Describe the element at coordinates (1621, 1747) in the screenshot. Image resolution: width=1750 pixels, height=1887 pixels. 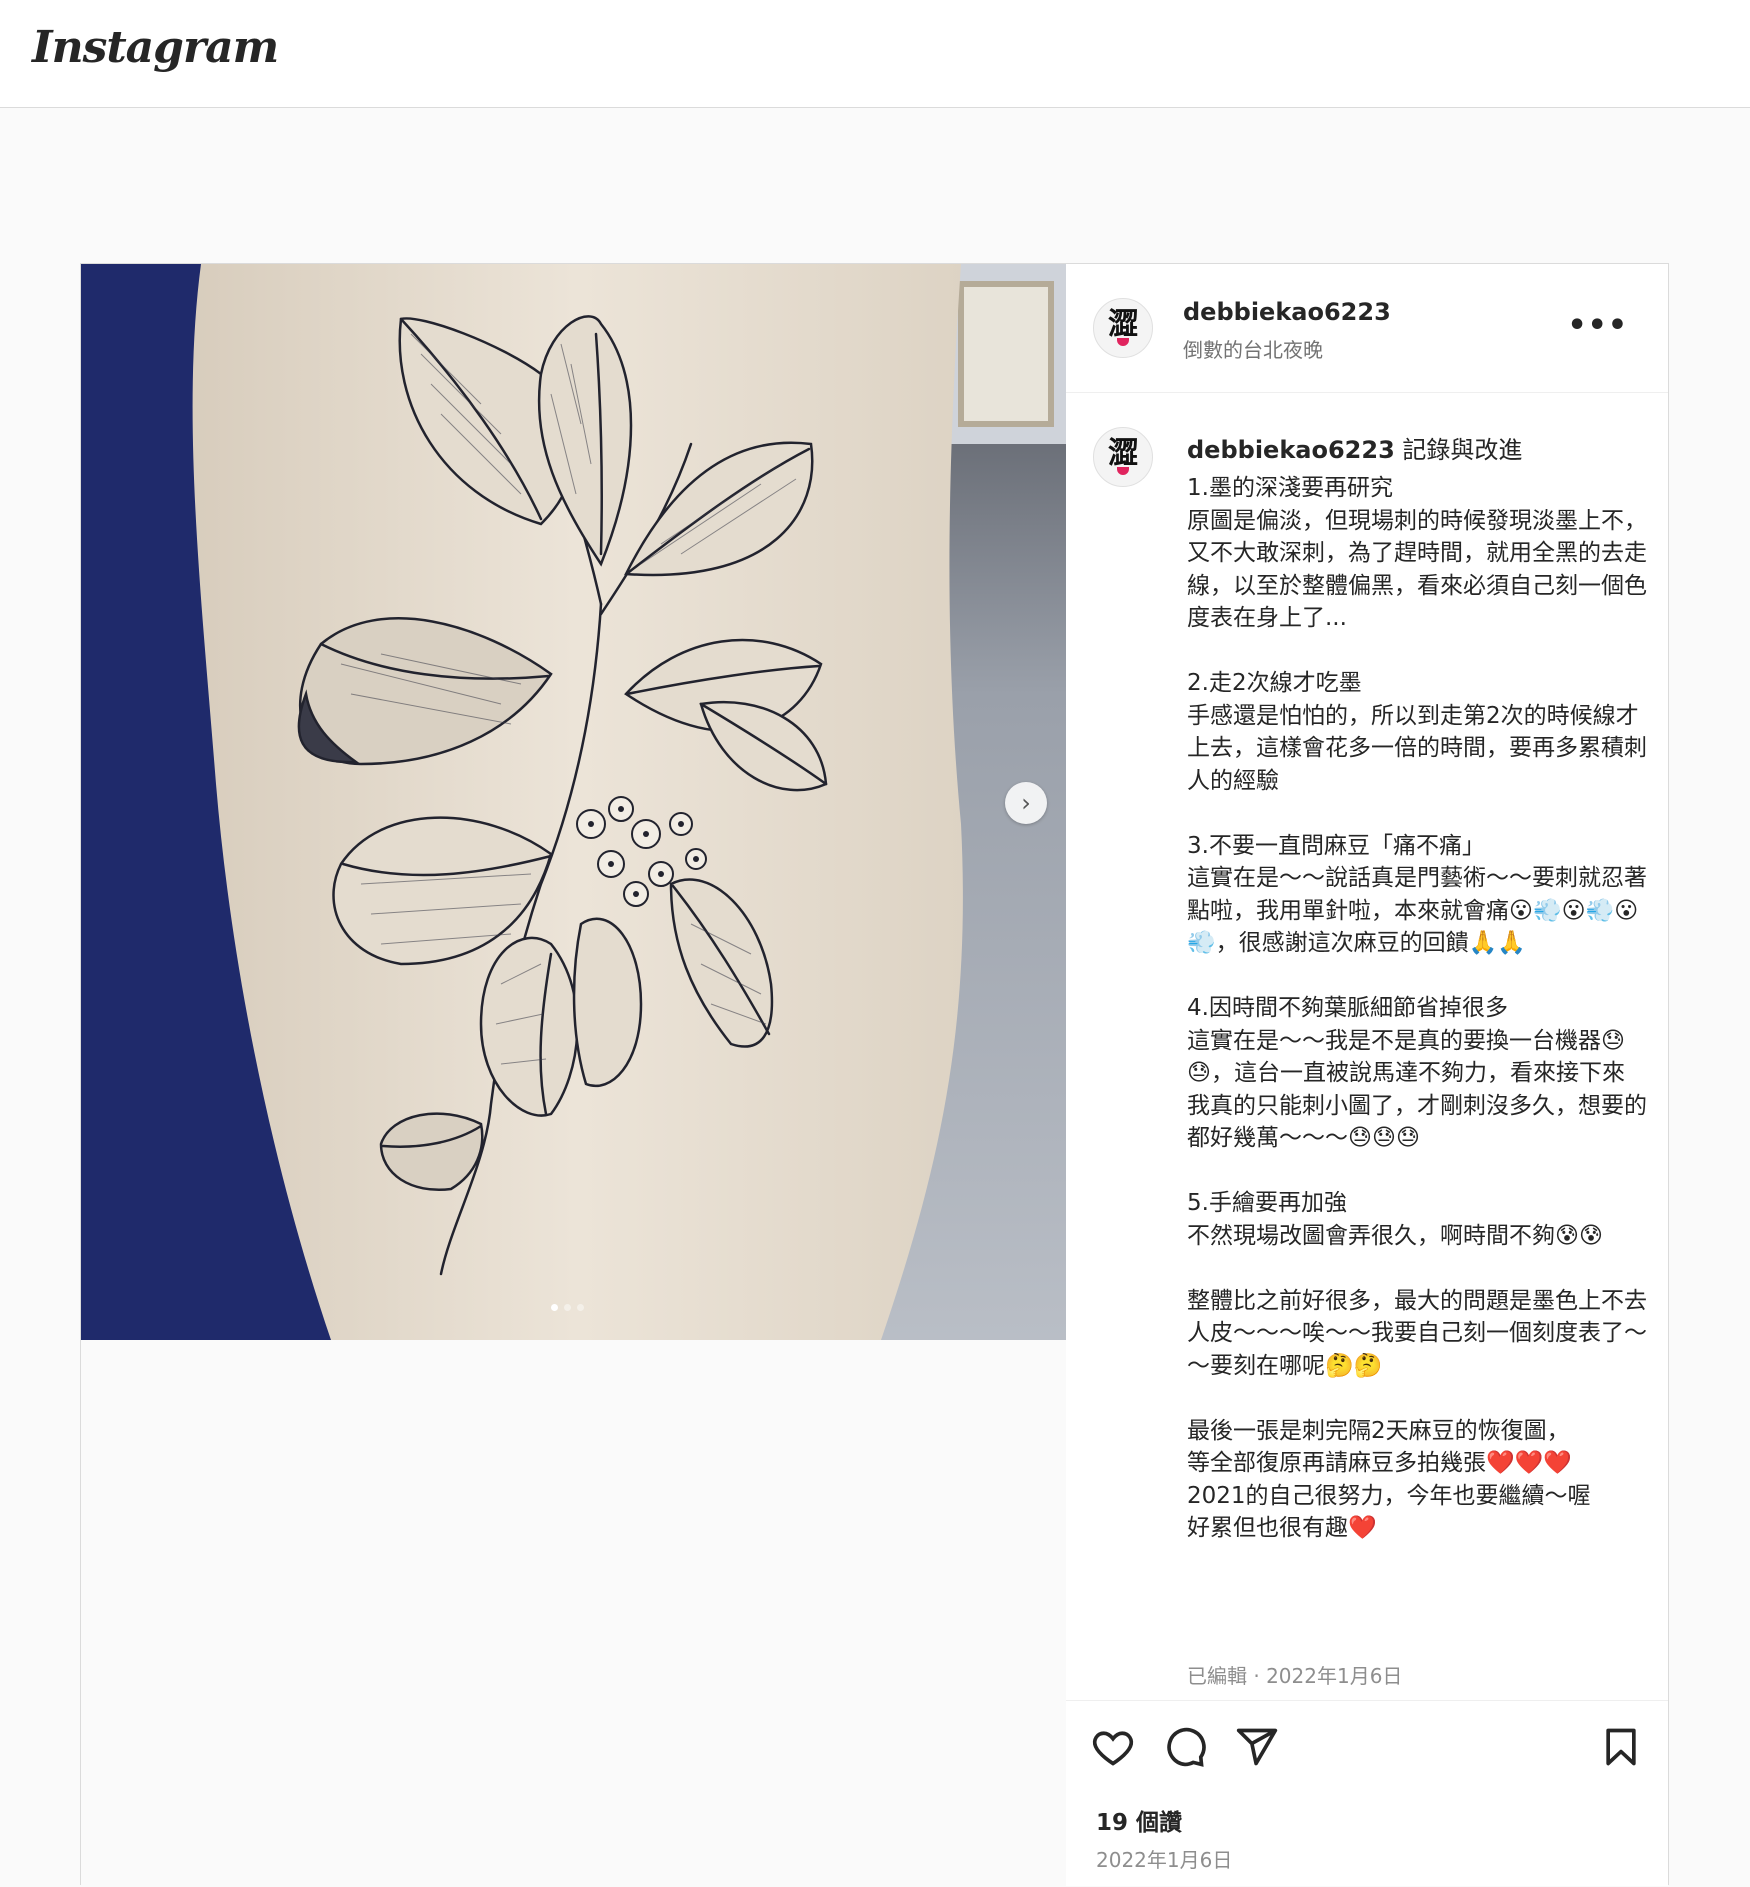
I see `bookmark-icon` at that location.